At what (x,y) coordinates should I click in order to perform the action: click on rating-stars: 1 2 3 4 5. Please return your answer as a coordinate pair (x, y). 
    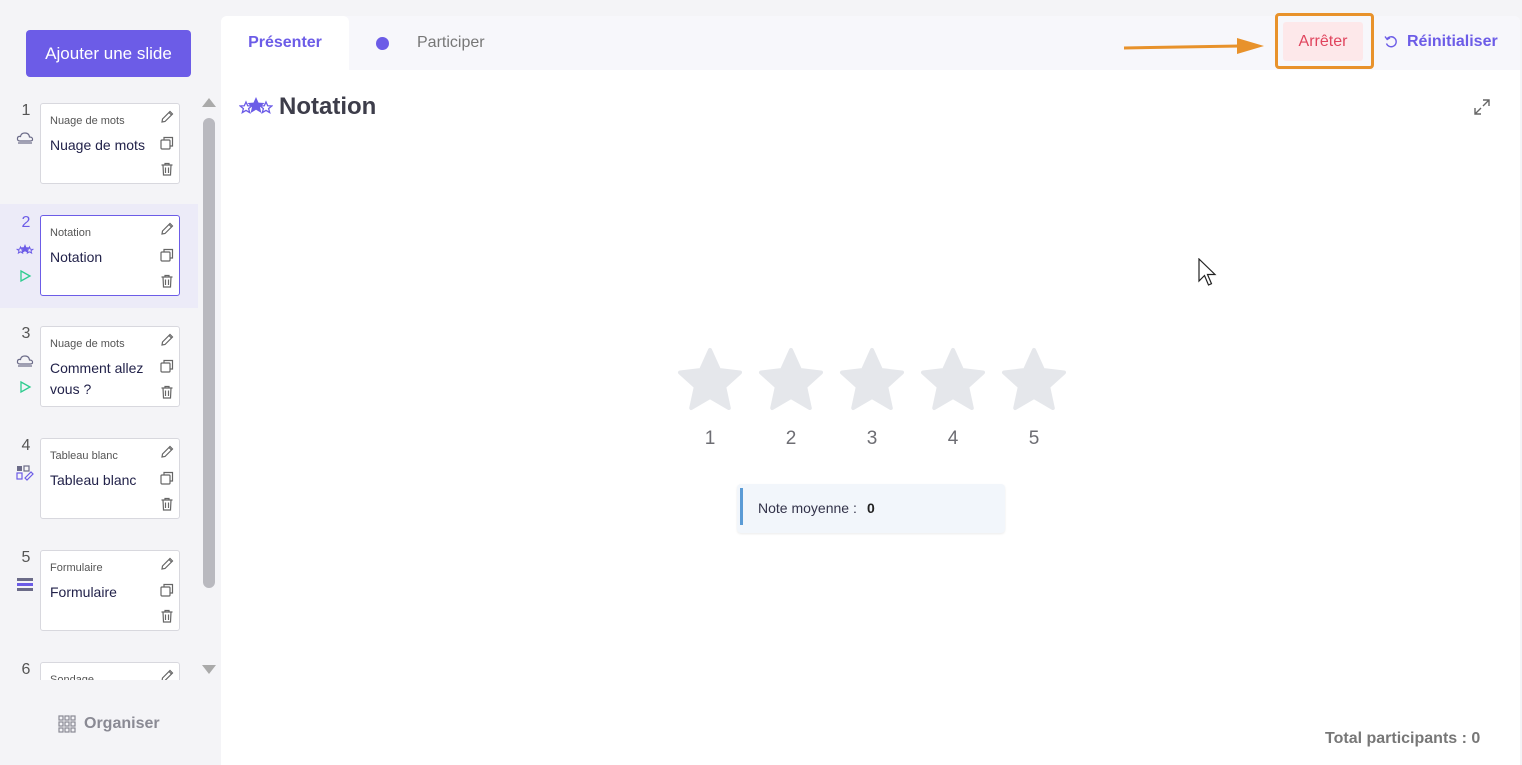
    Looking at the image, I should click on (873, 401).